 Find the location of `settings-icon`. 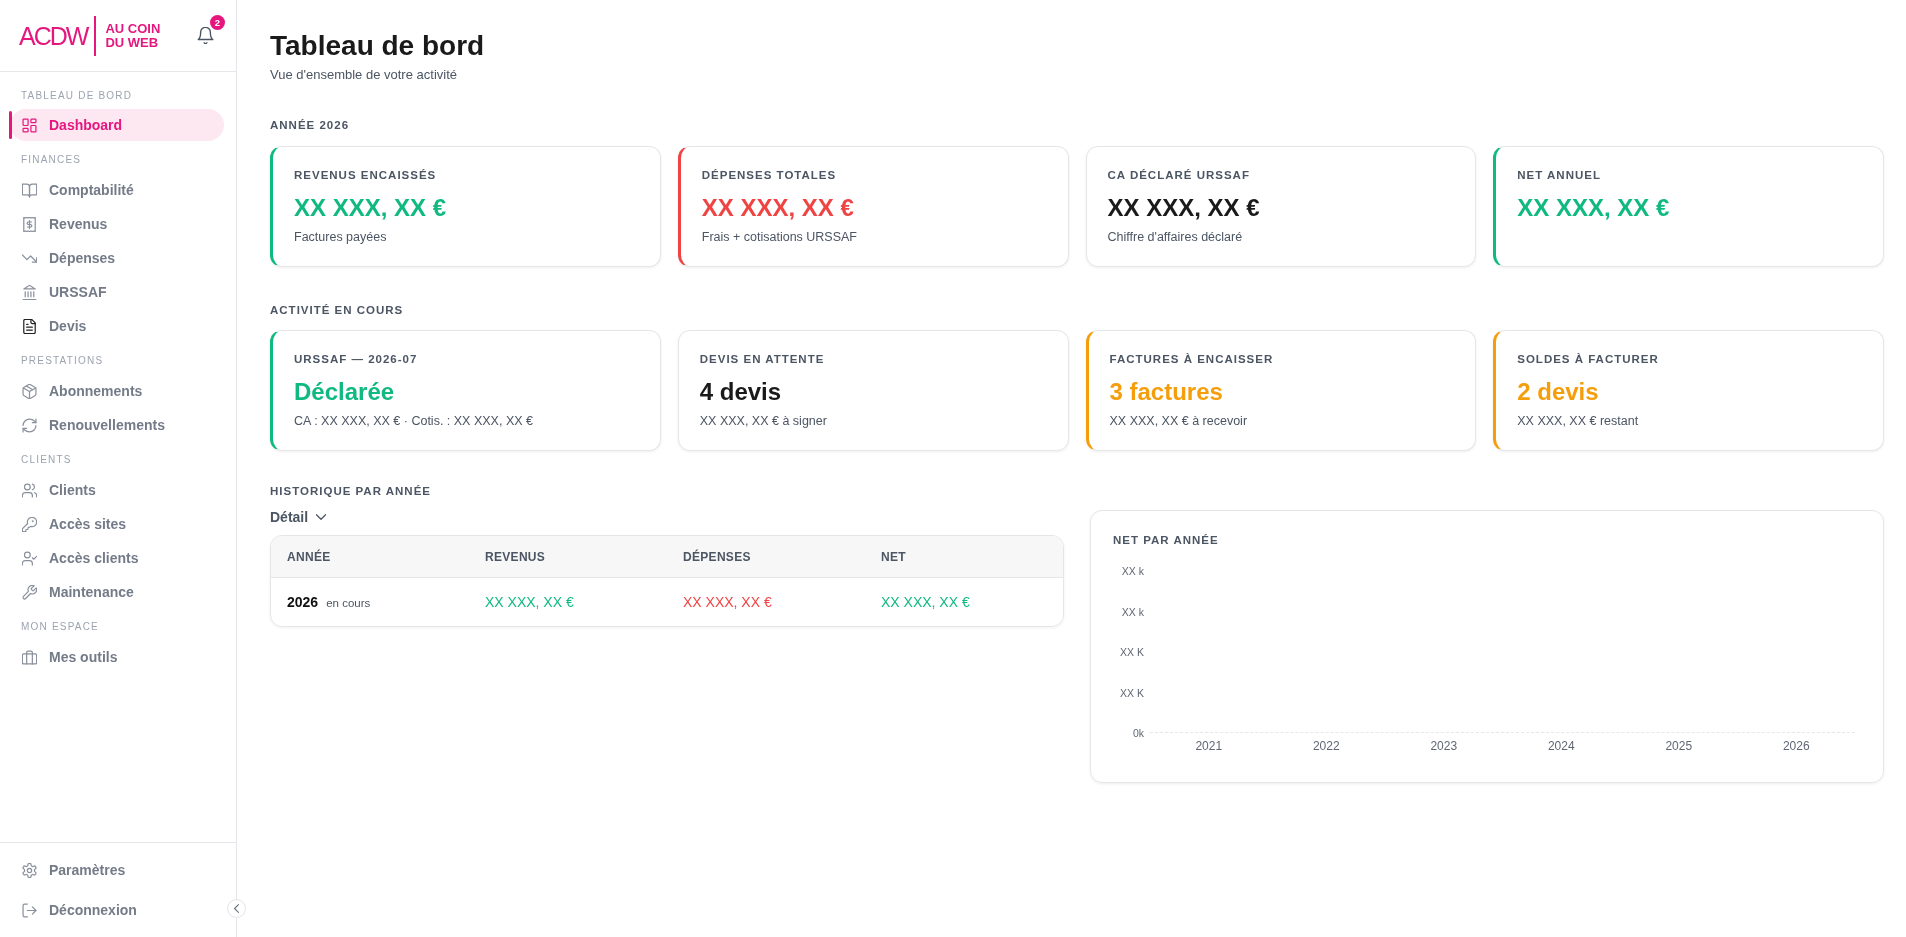

settings-icon is located at coordinates (29, 870).